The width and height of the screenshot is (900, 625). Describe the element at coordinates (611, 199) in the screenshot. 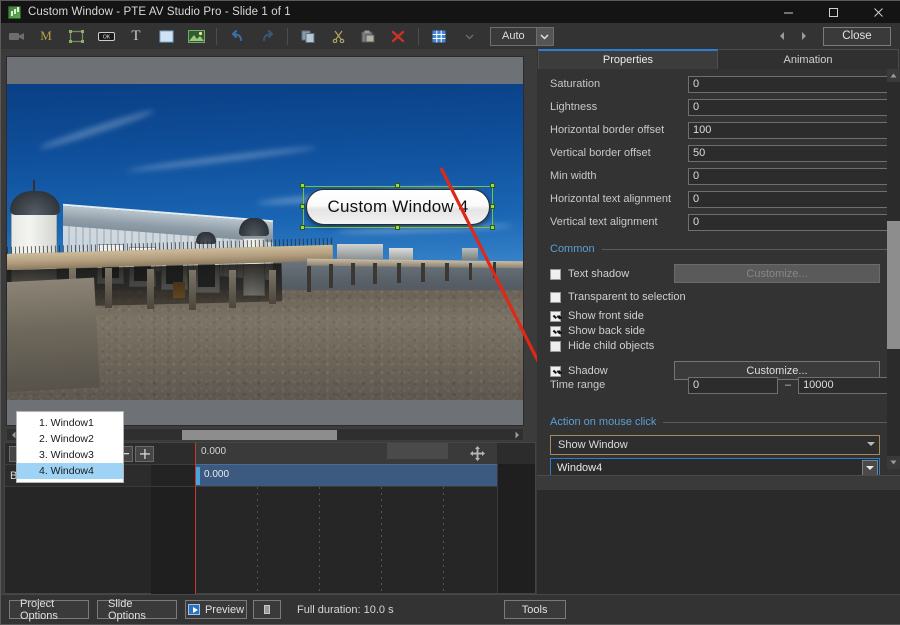

I see `property-label: Horizontal text alignment` at that location.